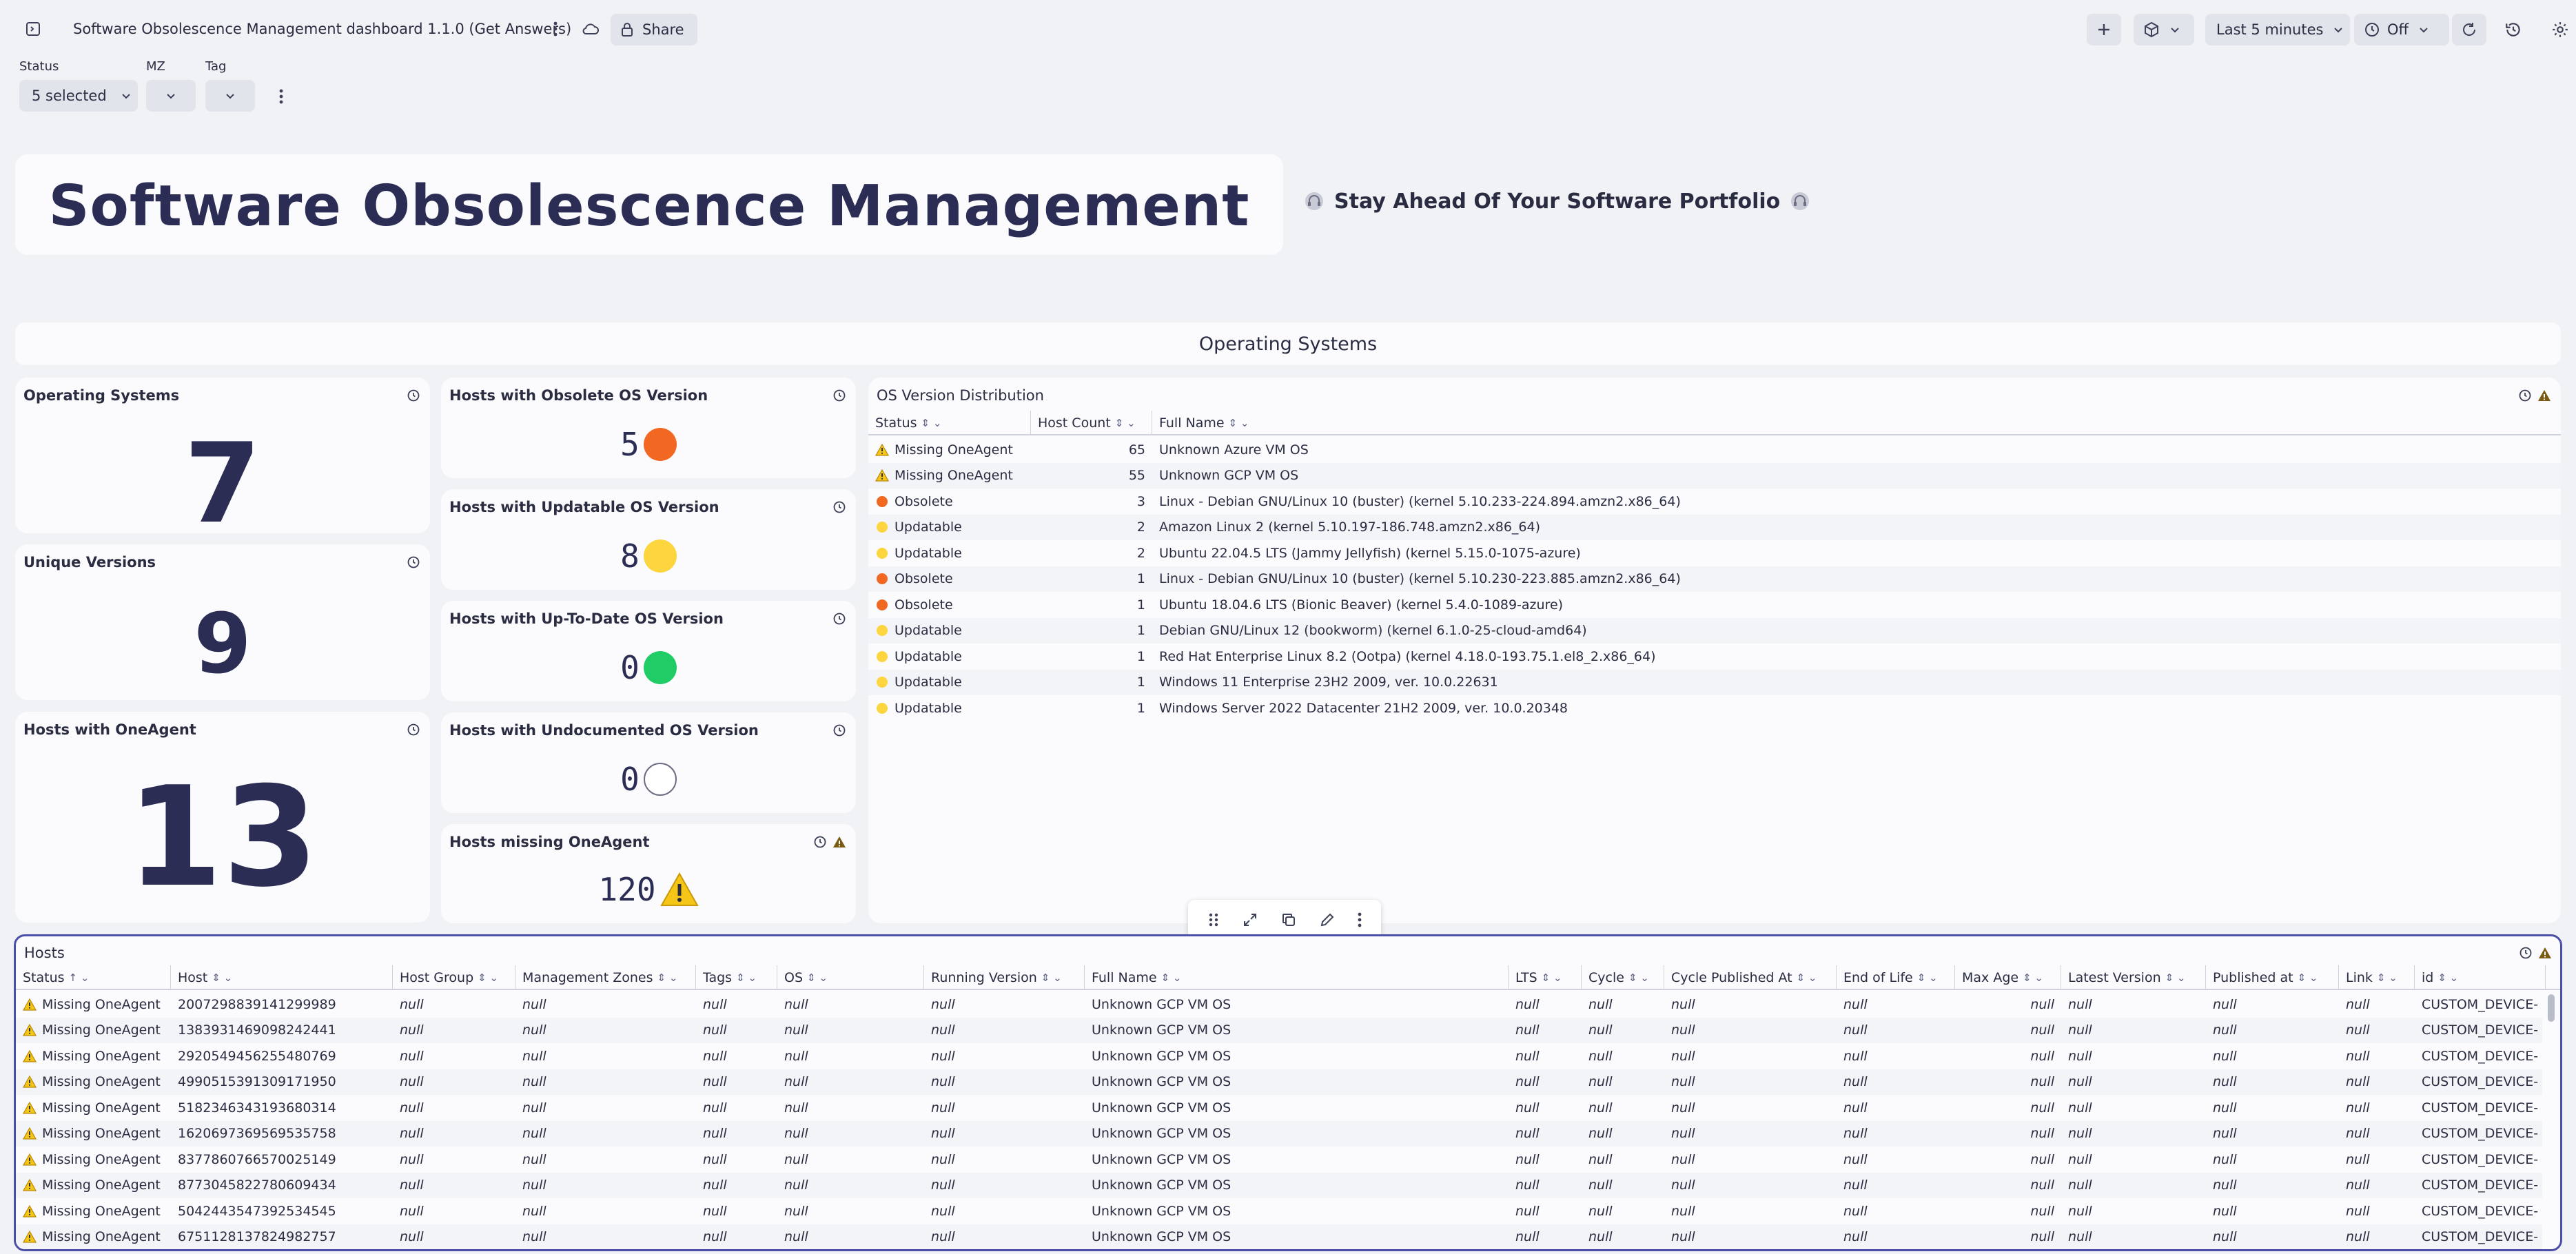  I want to click on column-header-management-zones: Management Zones ⇕ ⌄, so click(605, 977).